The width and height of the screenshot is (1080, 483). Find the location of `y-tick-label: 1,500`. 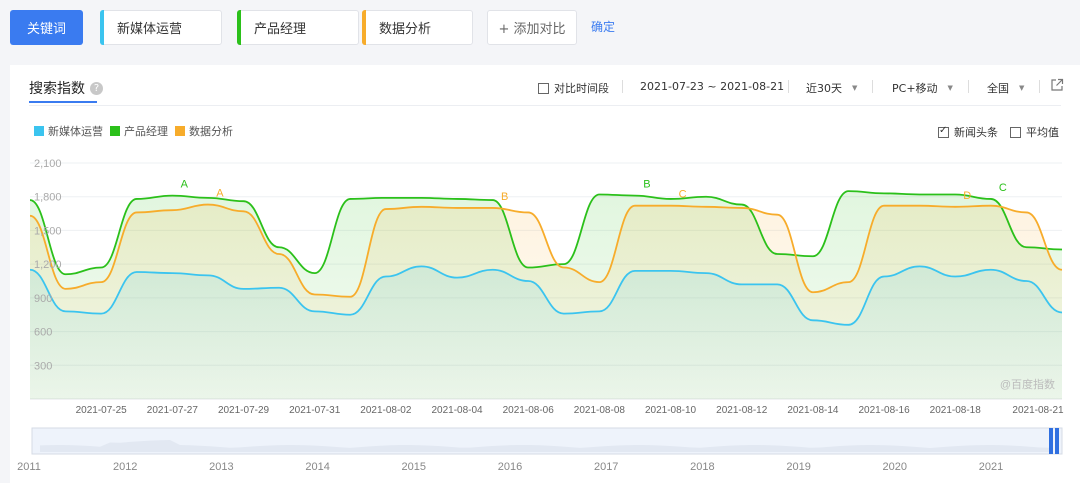

y-tick-label: 1,500 is located at coordinates (48, 231).